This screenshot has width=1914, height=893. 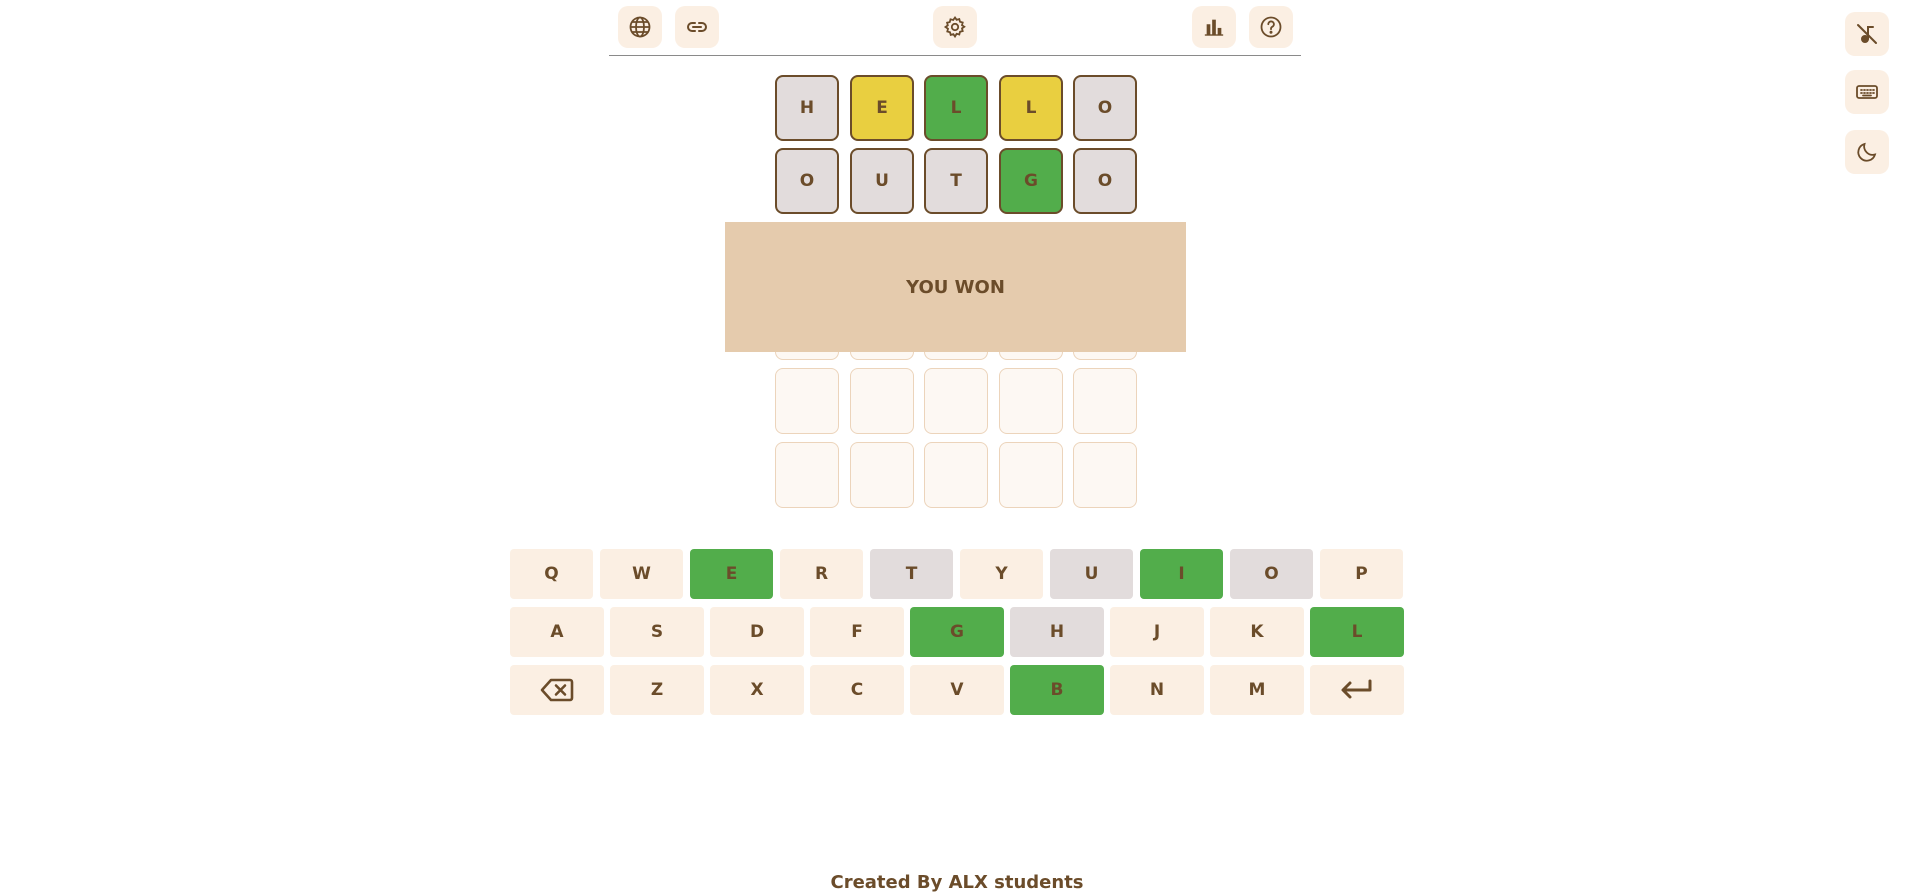 I want to click on board-tile: H, so click(x=807, y=108).